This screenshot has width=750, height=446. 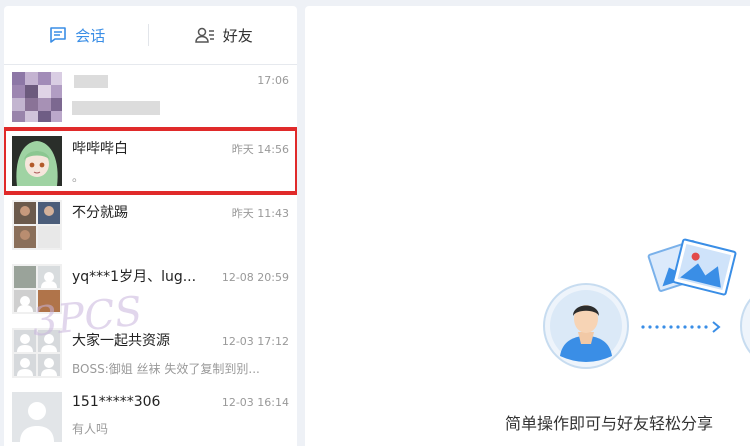 I want to click on arrow-icon, so click(x=681, y=327).